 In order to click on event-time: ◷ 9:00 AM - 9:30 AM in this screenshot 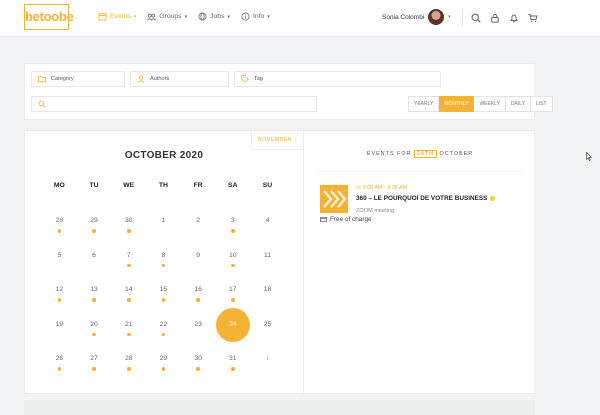, I will do `click(381, 188)`.